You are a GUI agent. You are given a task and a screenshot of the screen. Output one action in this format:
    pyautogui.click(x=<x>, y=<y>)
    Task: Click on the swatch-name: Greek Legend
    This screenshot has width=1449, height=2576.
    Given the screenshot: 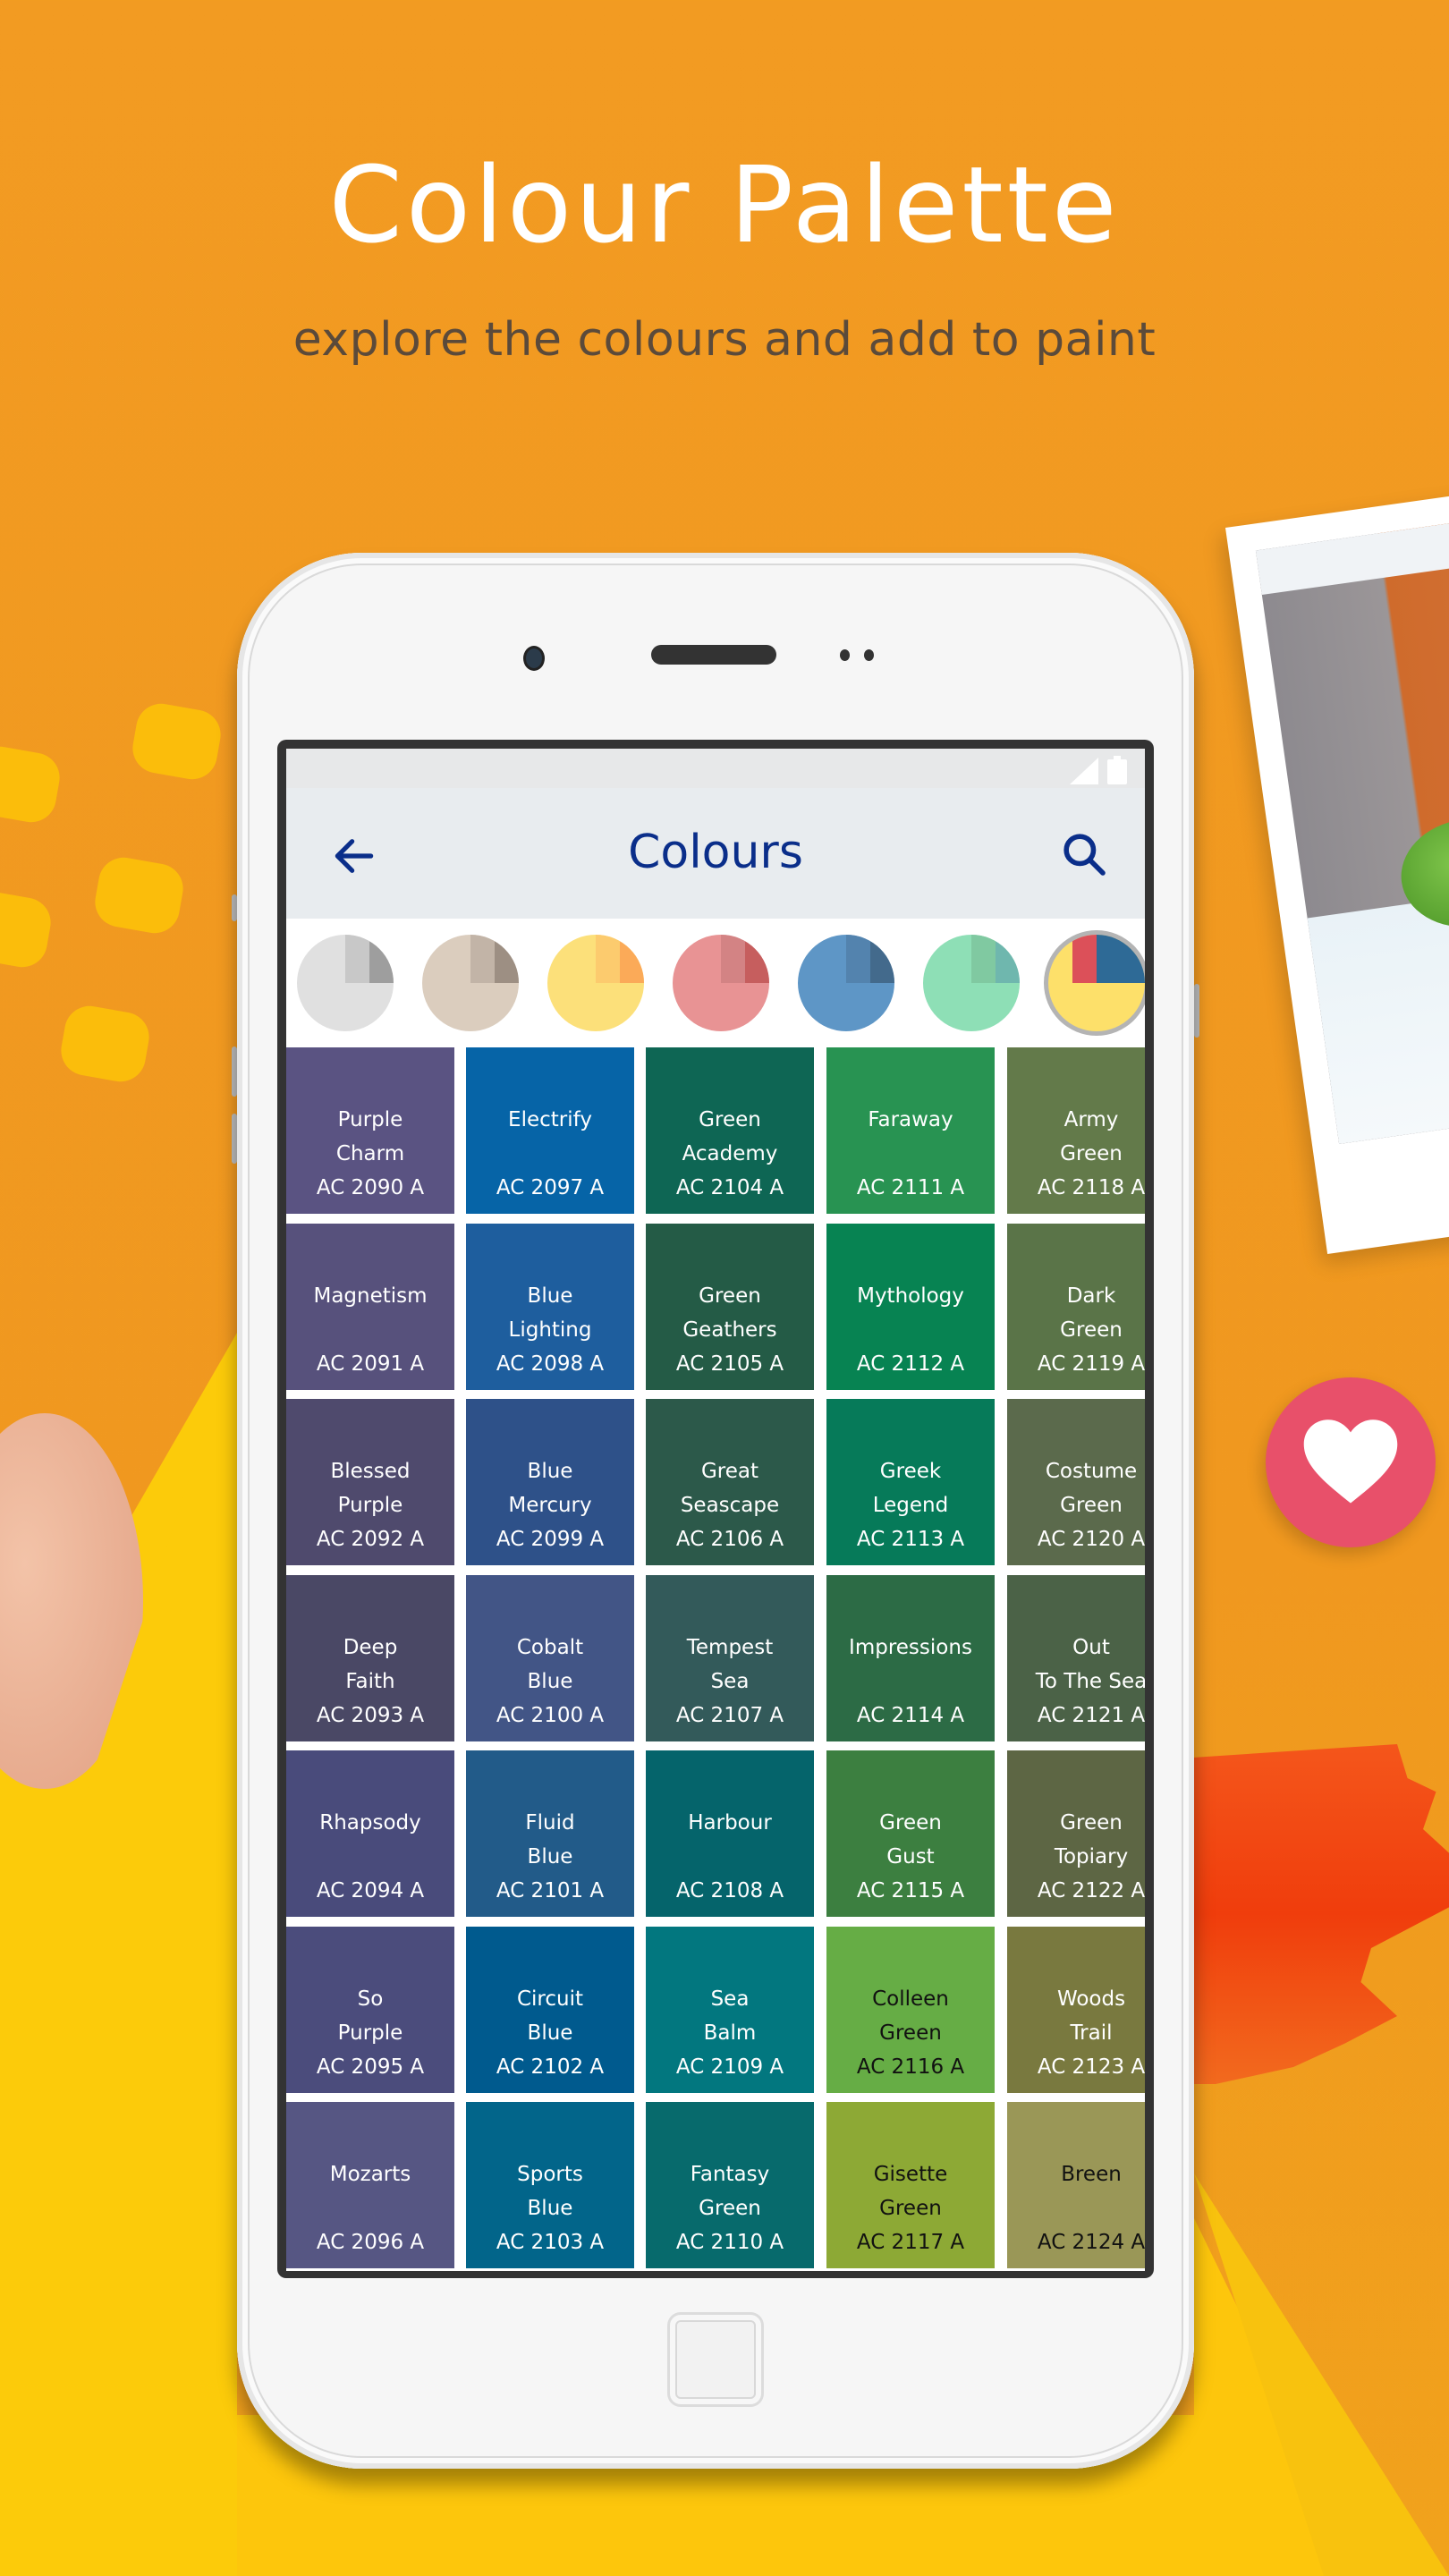 What is the action you would take?
    pyautogui.click(x=910, y=1488)
    